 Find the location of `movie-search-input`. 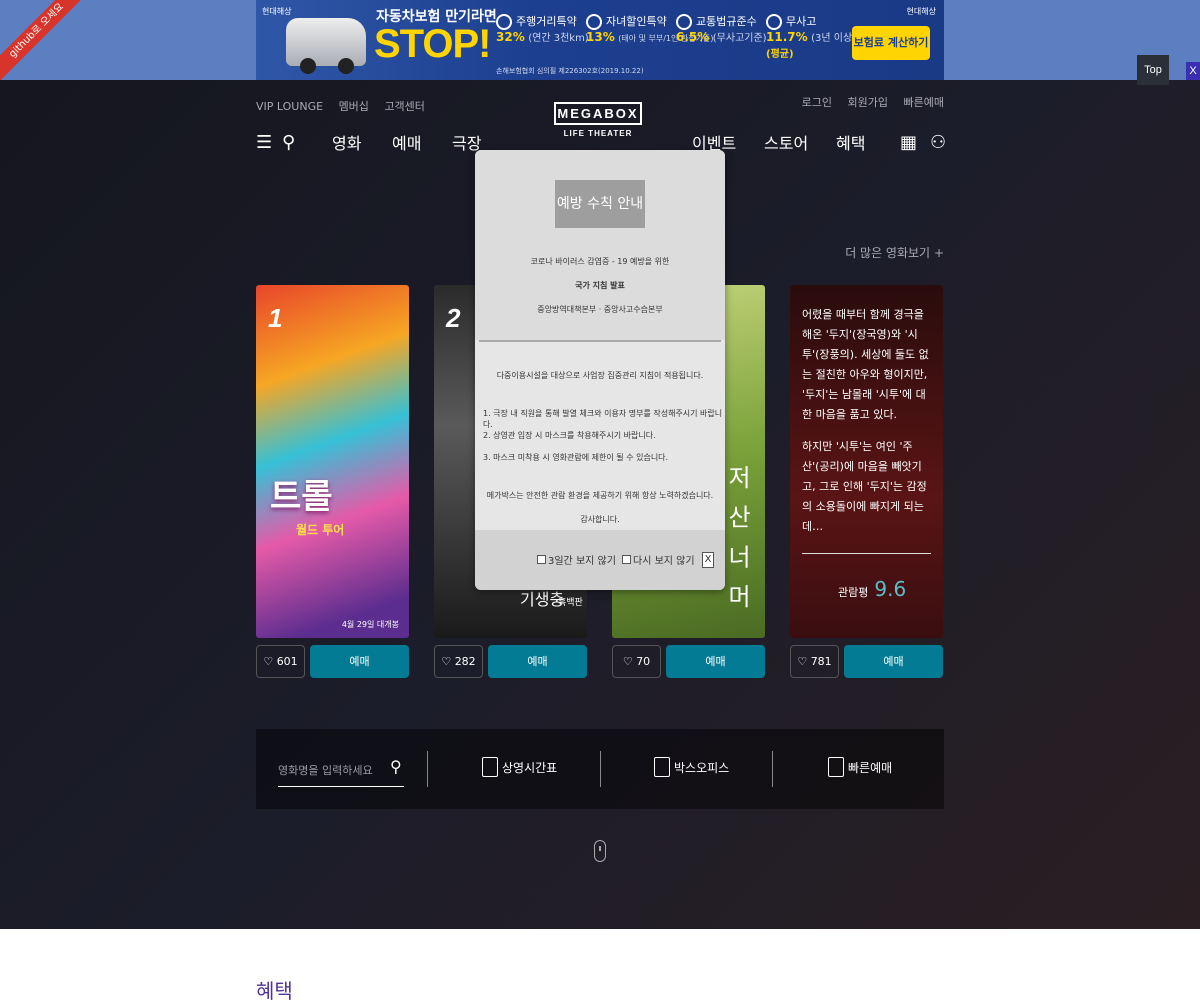

movie-search-input is located at coordinates (341, 771).